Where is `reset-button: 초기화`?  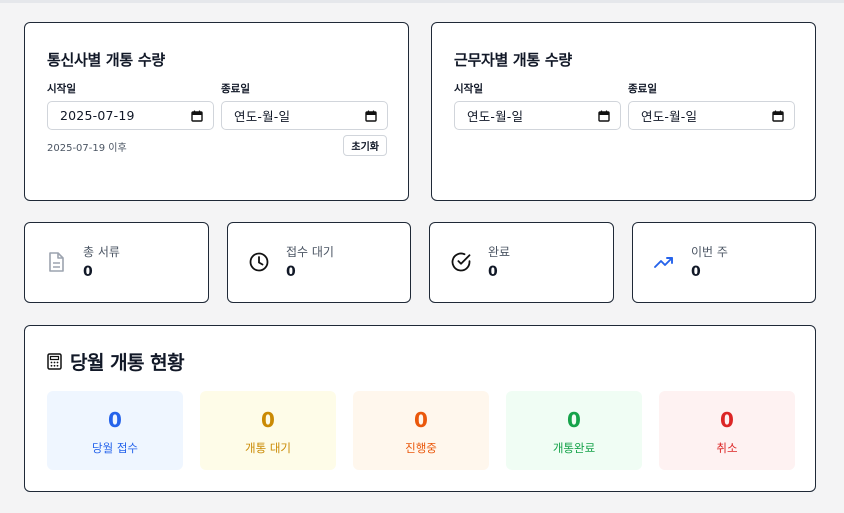 reset-button: 초기화 is located at coordinates (365, 145).